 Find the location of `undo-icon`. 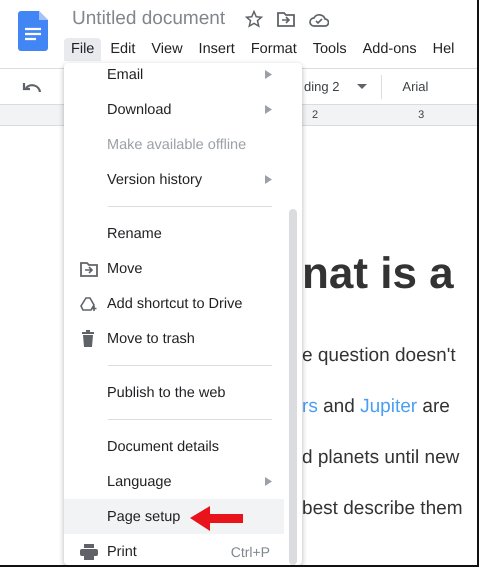

undo-icon is located at coordinates (32, 86).